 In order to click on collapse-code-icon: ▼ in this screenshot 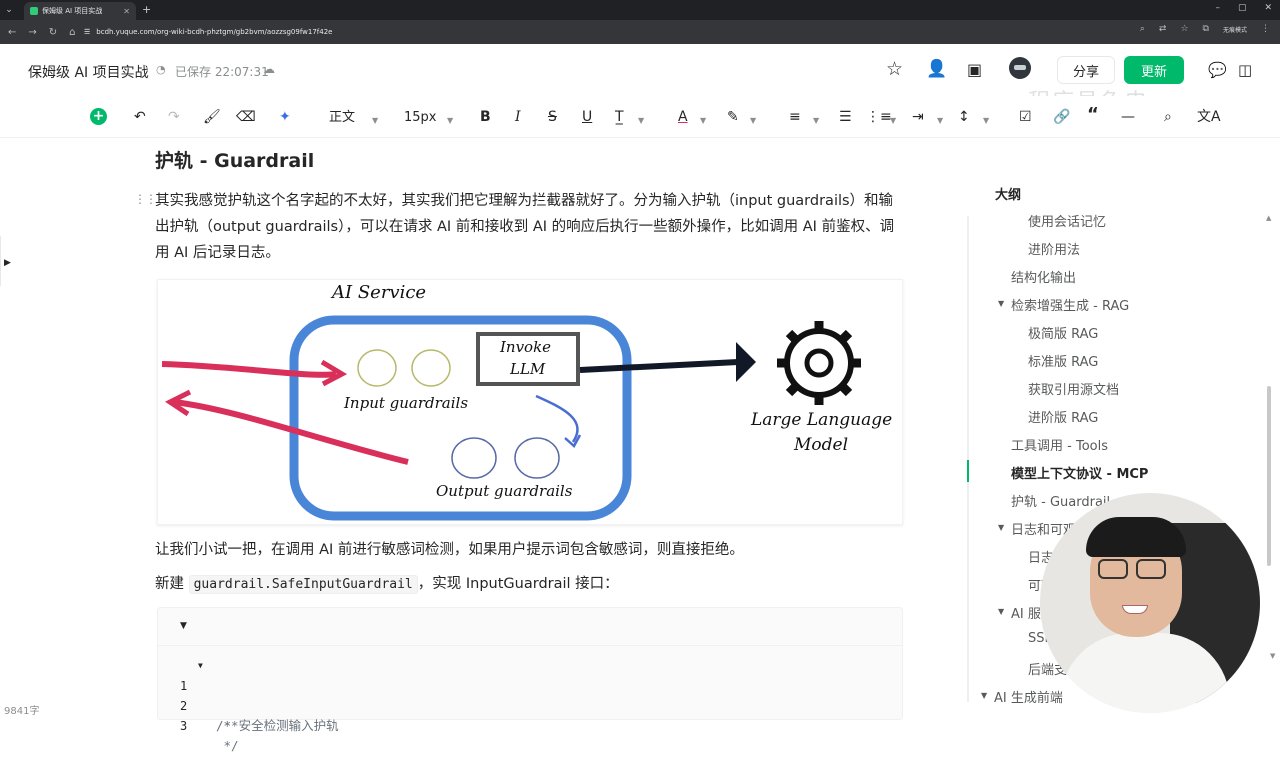, I will do `click(183, 626)`.